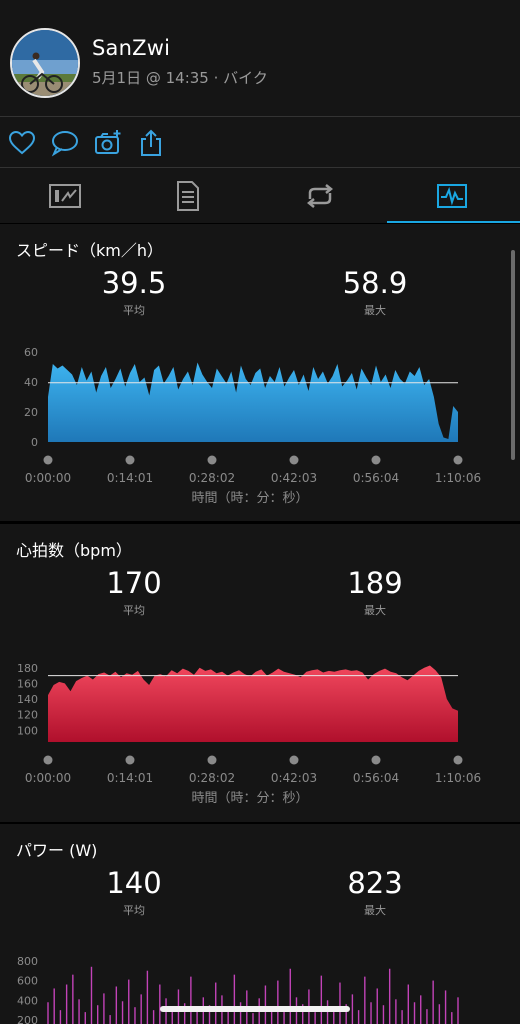 This screenshot has height=1024, width=520. What do you see at coordinates (453, 222) in the screenshot?
I see `active-tab-indicator` at bounding box center [453, 222].